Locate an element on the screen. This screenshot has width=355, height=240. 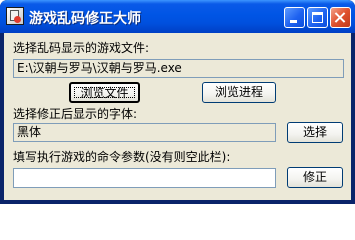
app-icon is located at coordinates (15, 16).